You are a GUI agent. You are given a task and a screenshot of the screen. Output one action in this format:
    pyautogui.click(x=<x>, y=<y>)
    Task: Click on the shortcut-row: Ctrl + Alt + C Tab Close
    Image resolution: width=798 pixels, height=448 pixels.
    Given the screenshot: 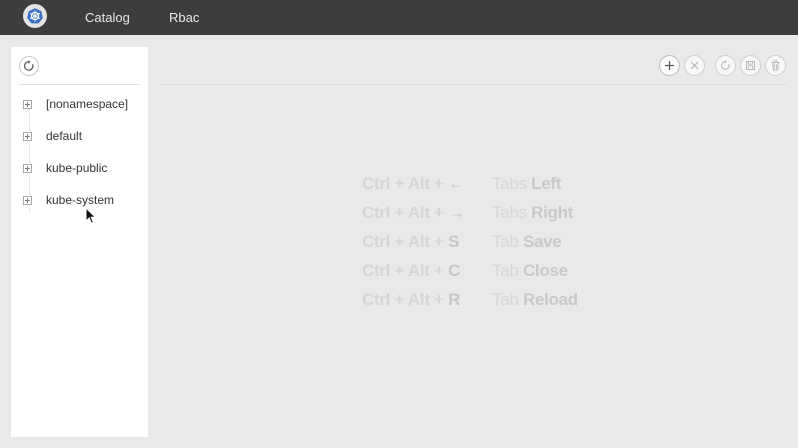 What is the action you would take?
    pyautogui.click(x=482, y=275)
    